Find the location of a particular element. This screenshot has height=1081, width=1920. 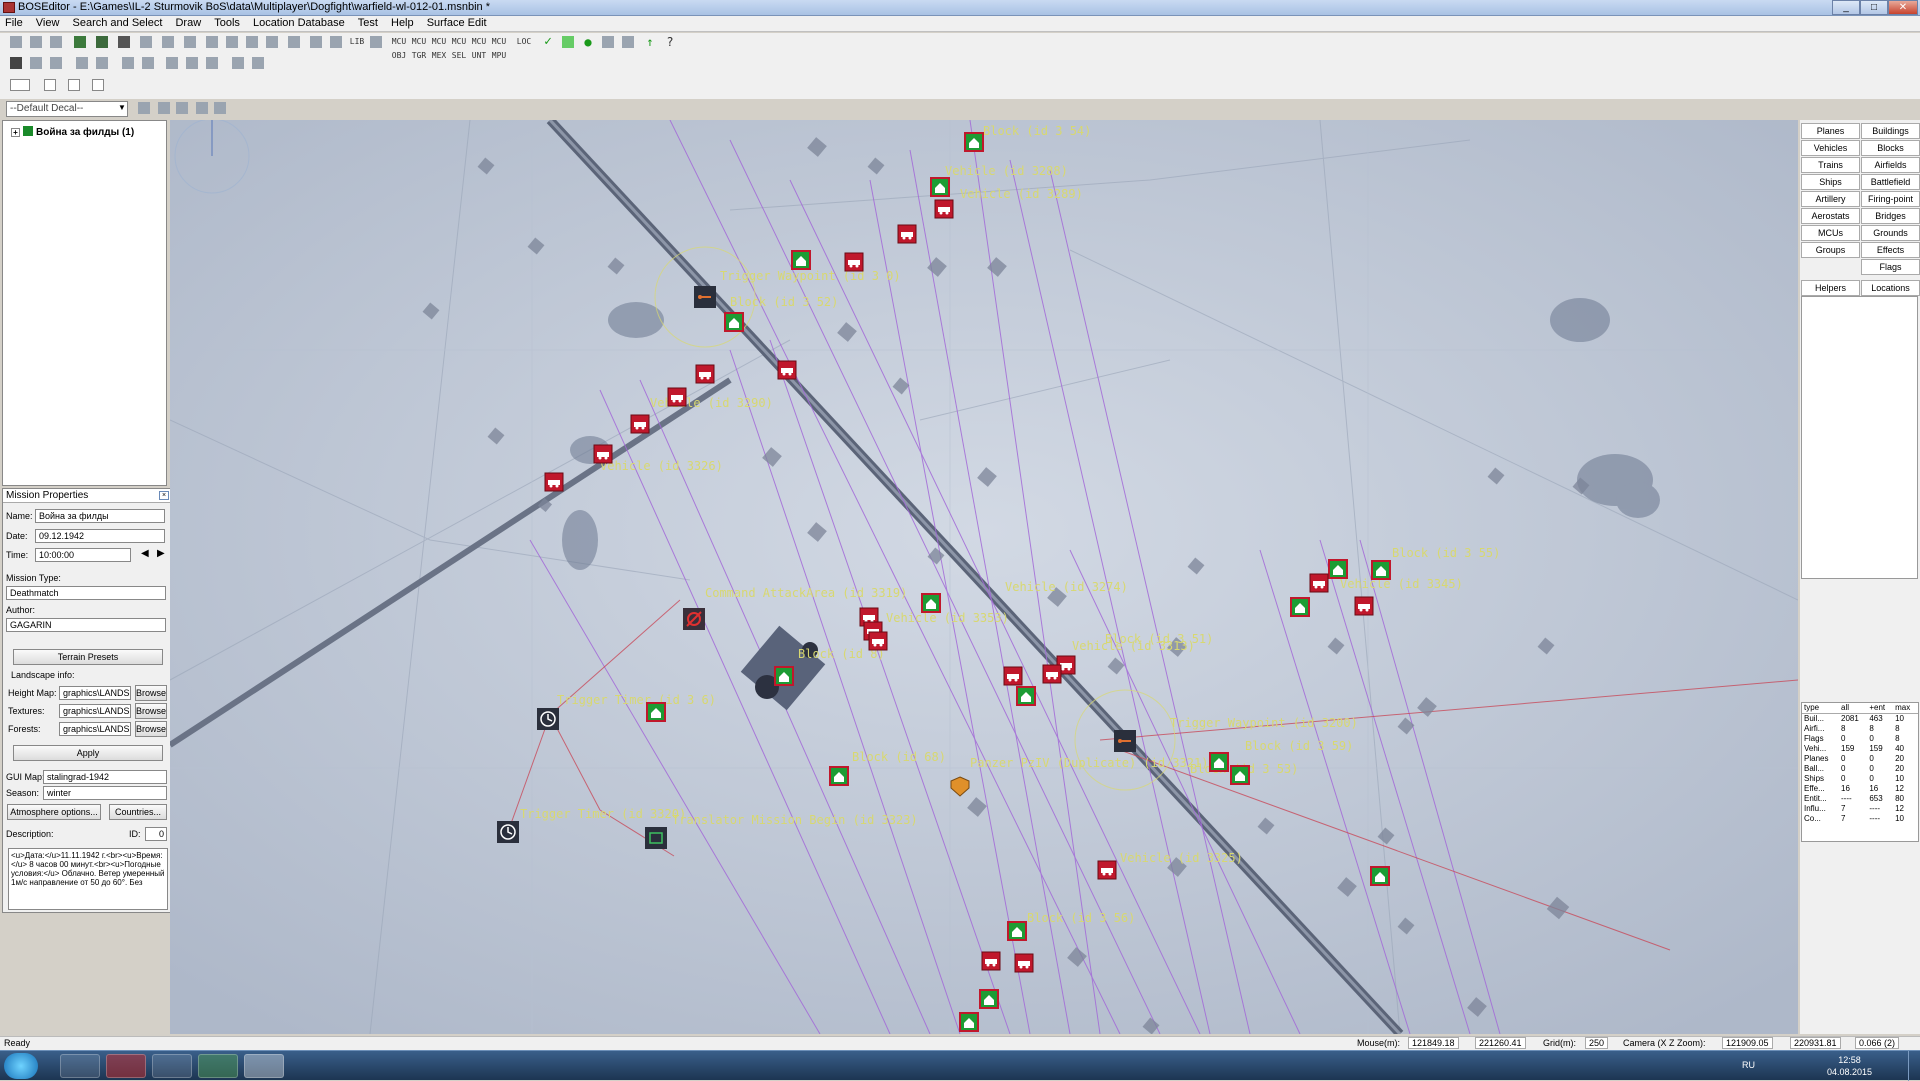

mcu-tgr-button: MCU TGR is located at coordinates (419, 47).